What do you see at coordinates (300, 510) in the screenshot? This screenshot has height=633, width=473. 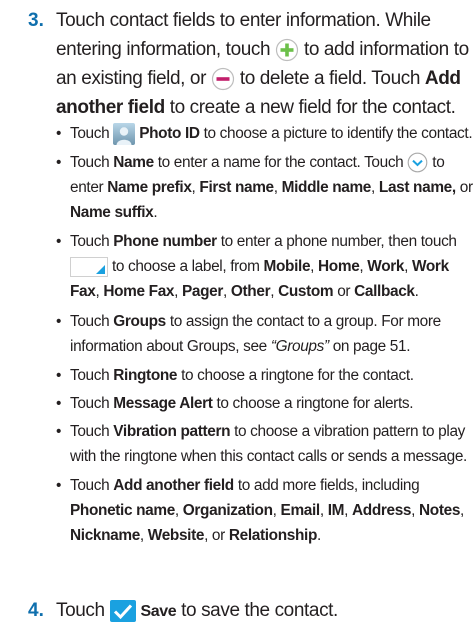 I see `bold-term: Email` at bounding box center [300, 510].